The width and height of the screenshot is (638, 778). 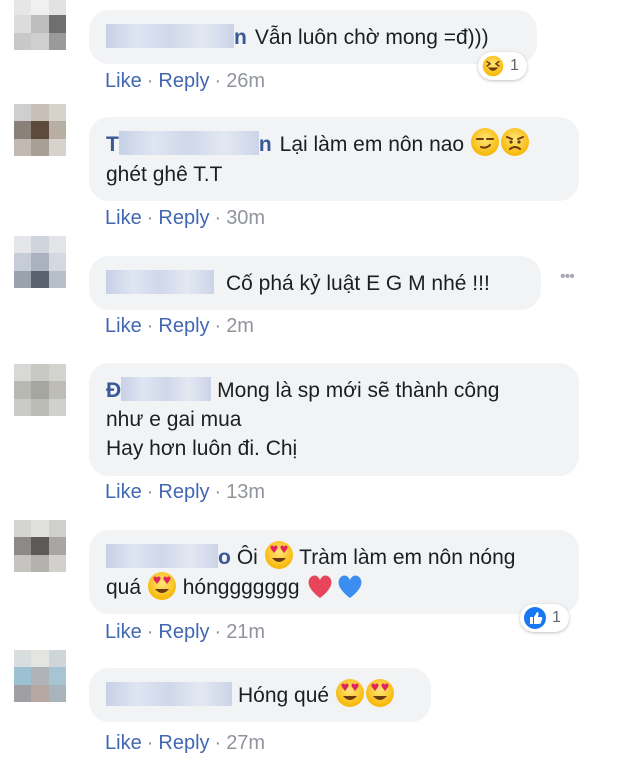 I want to click on comment-actions: Like · Reply · 13m, so click(x=185, y=492).